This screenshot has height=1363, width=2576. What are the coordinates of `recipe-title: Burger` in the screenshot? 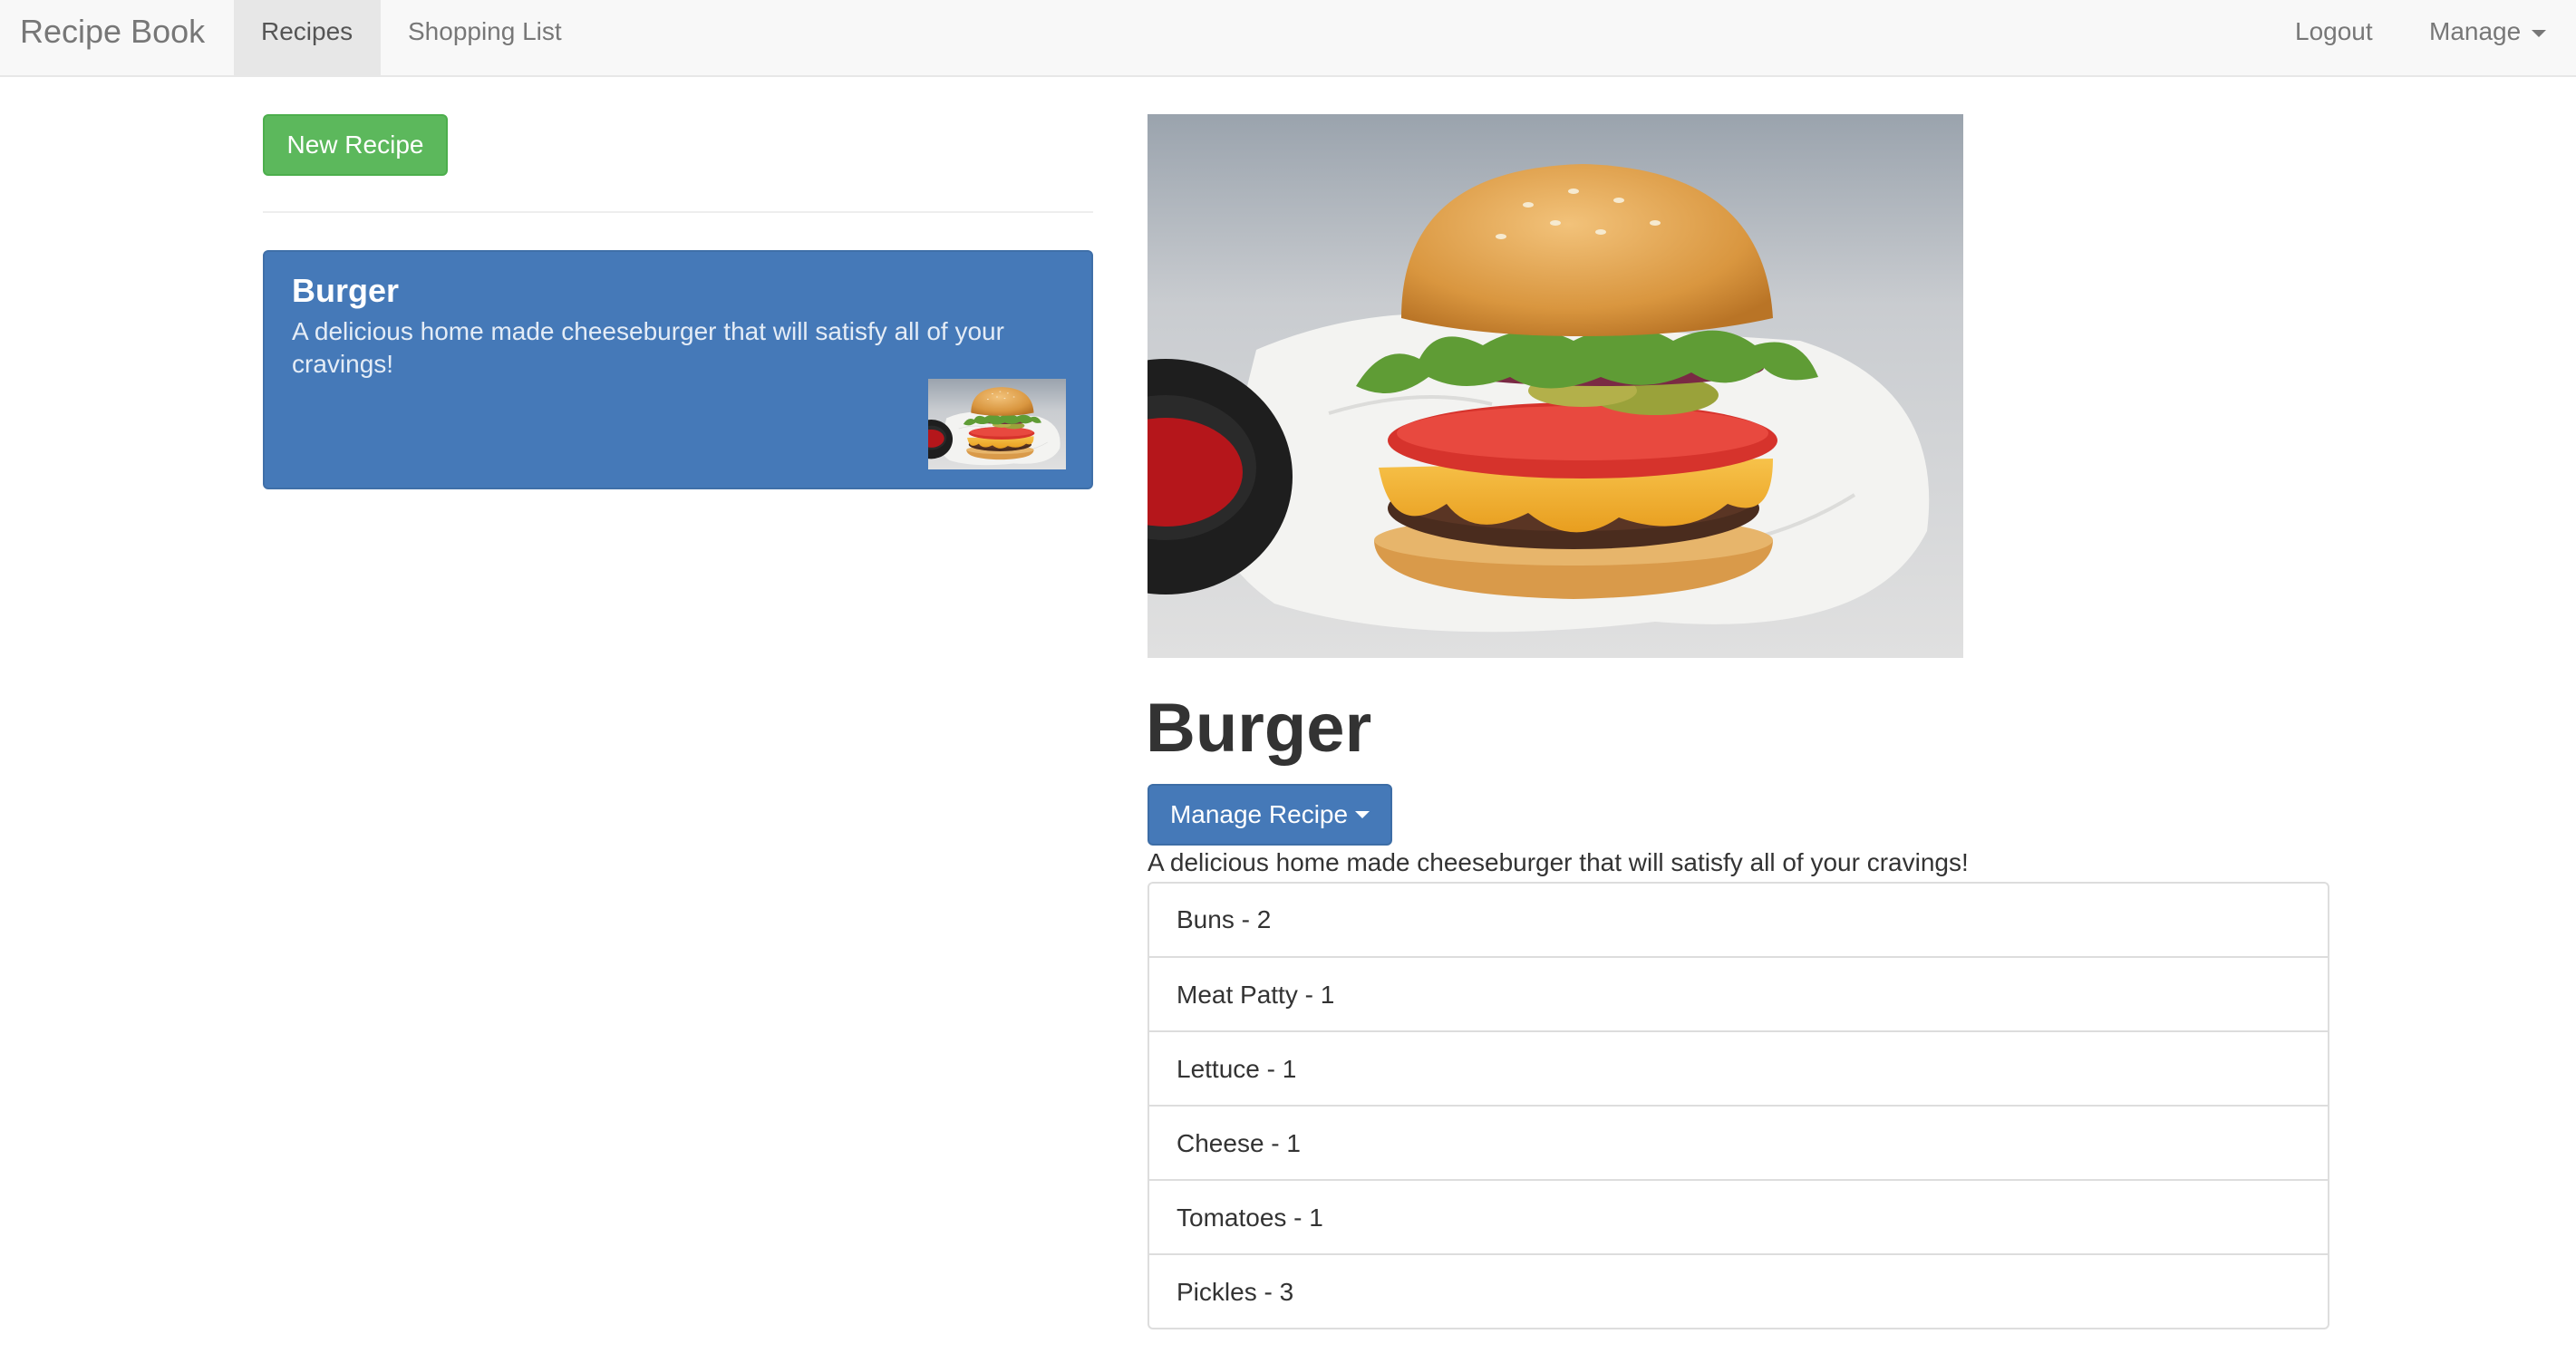 It's located at (1259, 728).